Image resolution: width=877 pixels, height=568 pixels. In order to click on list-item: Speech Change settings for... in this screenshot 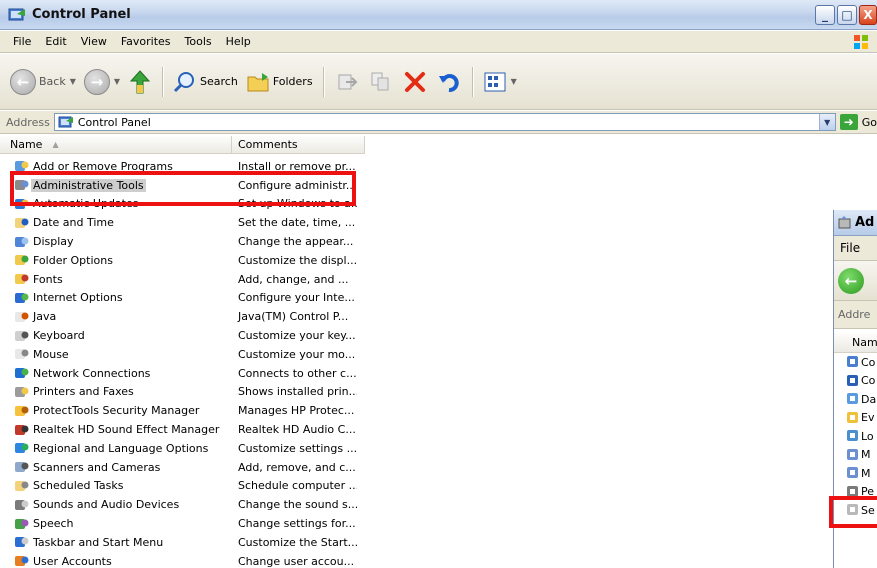, I will do `click(190, 523)`.